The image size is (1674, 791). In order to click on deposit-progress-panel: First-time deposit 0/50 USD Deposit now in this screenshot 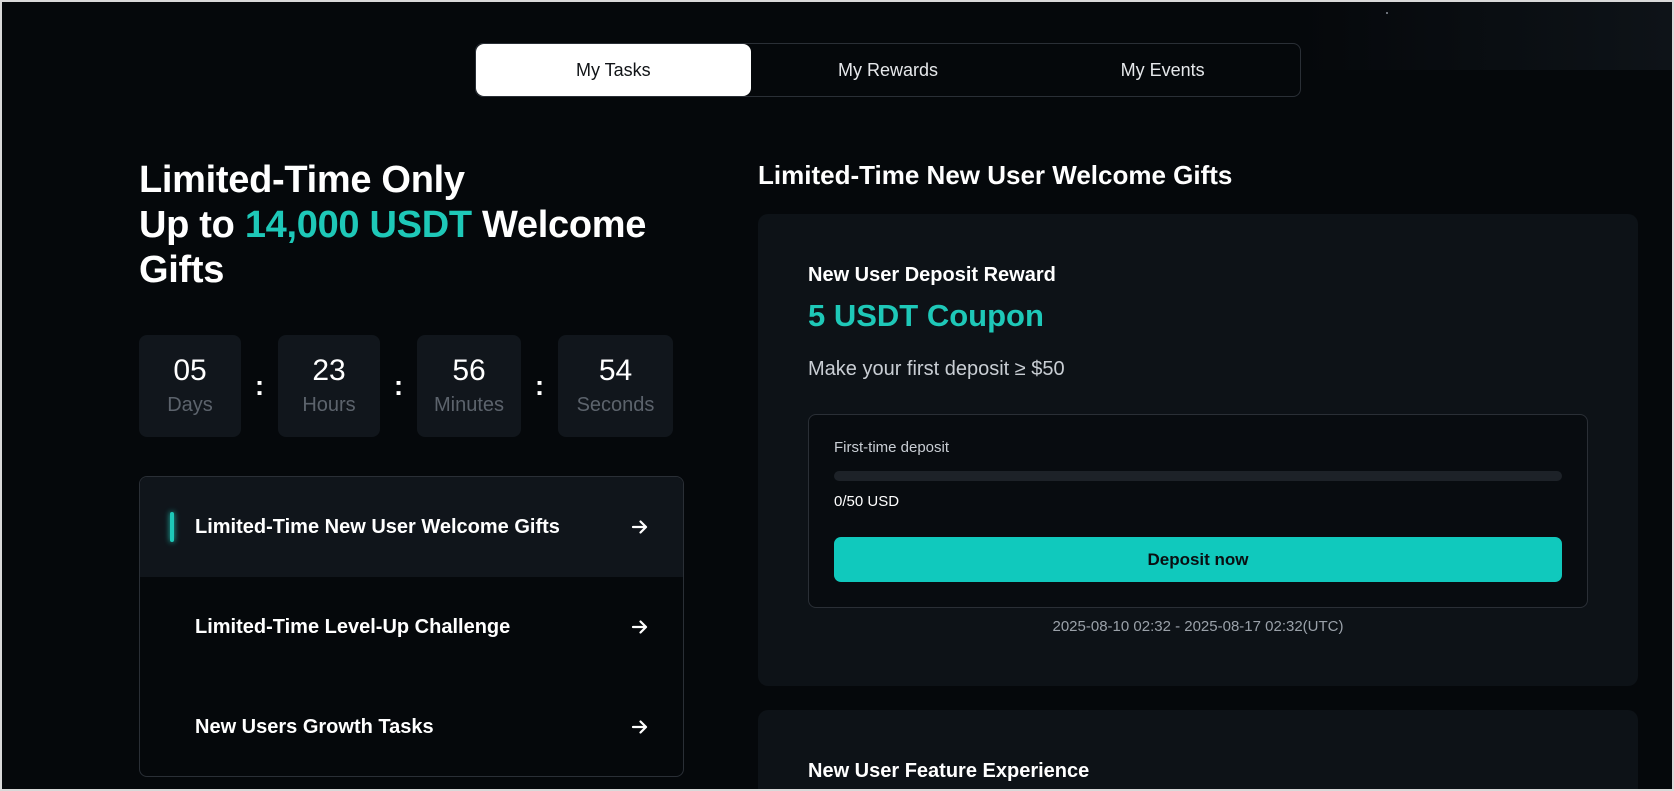, I will do `click(1198, 511)`.